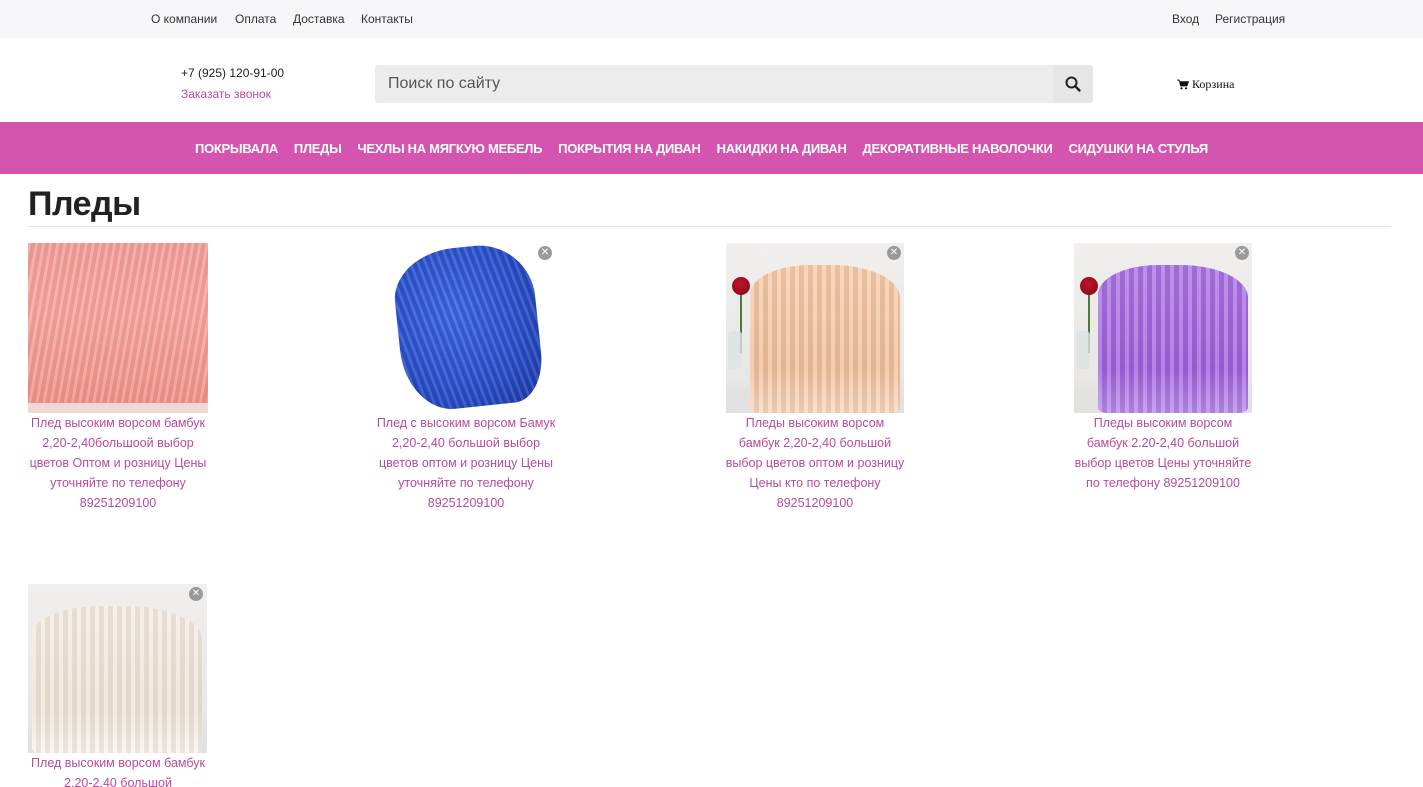 Image resolution: width=1423 pixels, height=787 pixels. Describe the element at coordinates (387, 19) in the screenshot. I see `topbar-link-contacts: Контакты` at that location.